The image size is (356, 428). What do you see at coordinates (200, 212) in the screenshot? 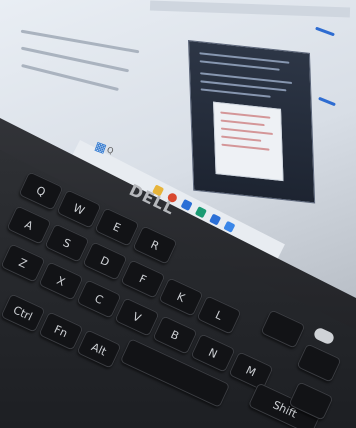
I see `app-icon` at bounding box center [200, 212].